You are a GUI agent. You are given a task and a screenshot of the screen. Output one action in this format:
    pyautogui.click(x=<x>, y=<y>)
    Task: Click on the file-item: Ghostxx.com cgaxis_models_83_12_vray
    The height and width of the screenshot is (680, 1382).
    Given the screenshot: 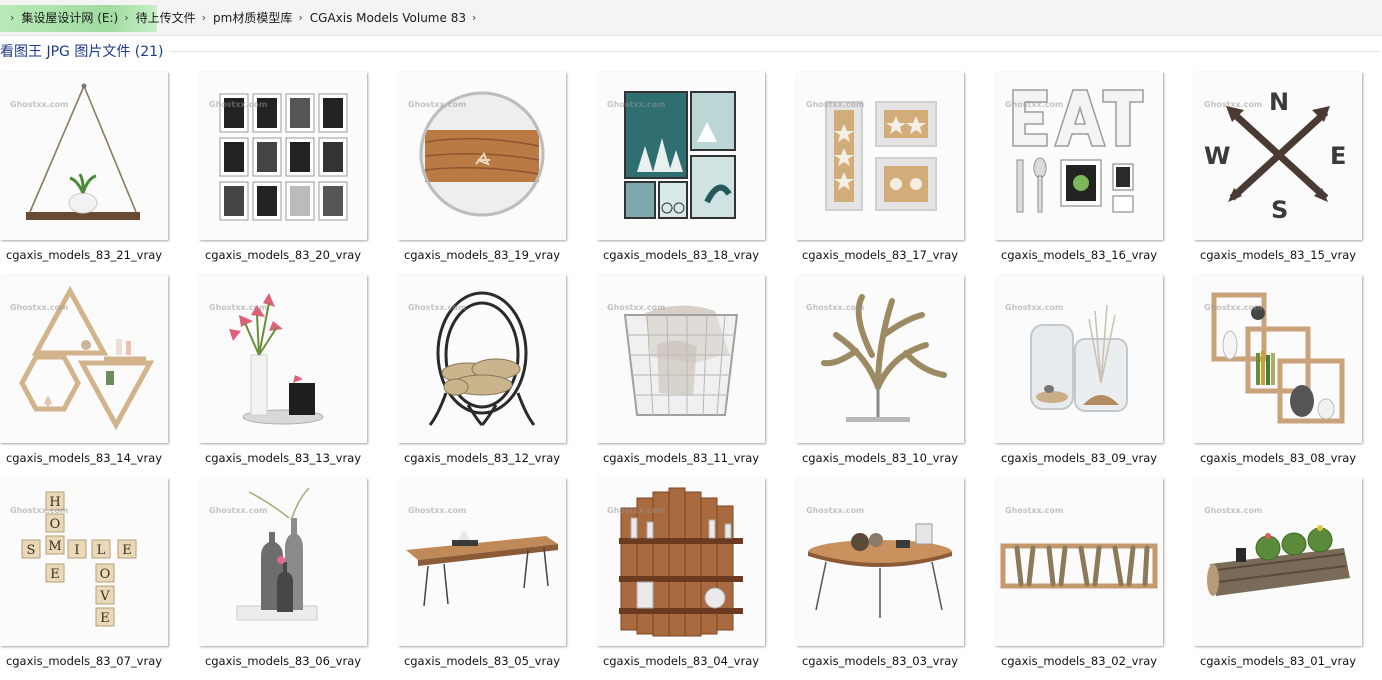 What is the action you would take?
    pyautogui.click(x=482, y=370)
    